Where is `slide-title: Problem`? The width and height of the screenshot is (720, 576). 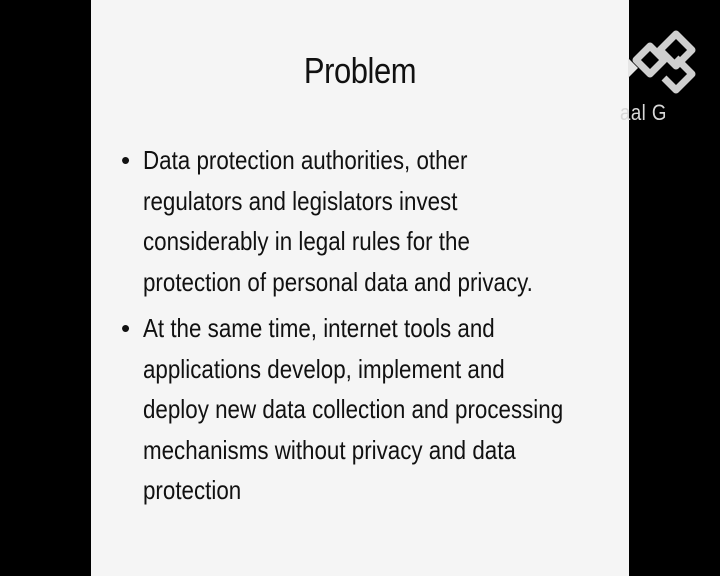
slide-title: Problem is located at coordinates (360, 70).